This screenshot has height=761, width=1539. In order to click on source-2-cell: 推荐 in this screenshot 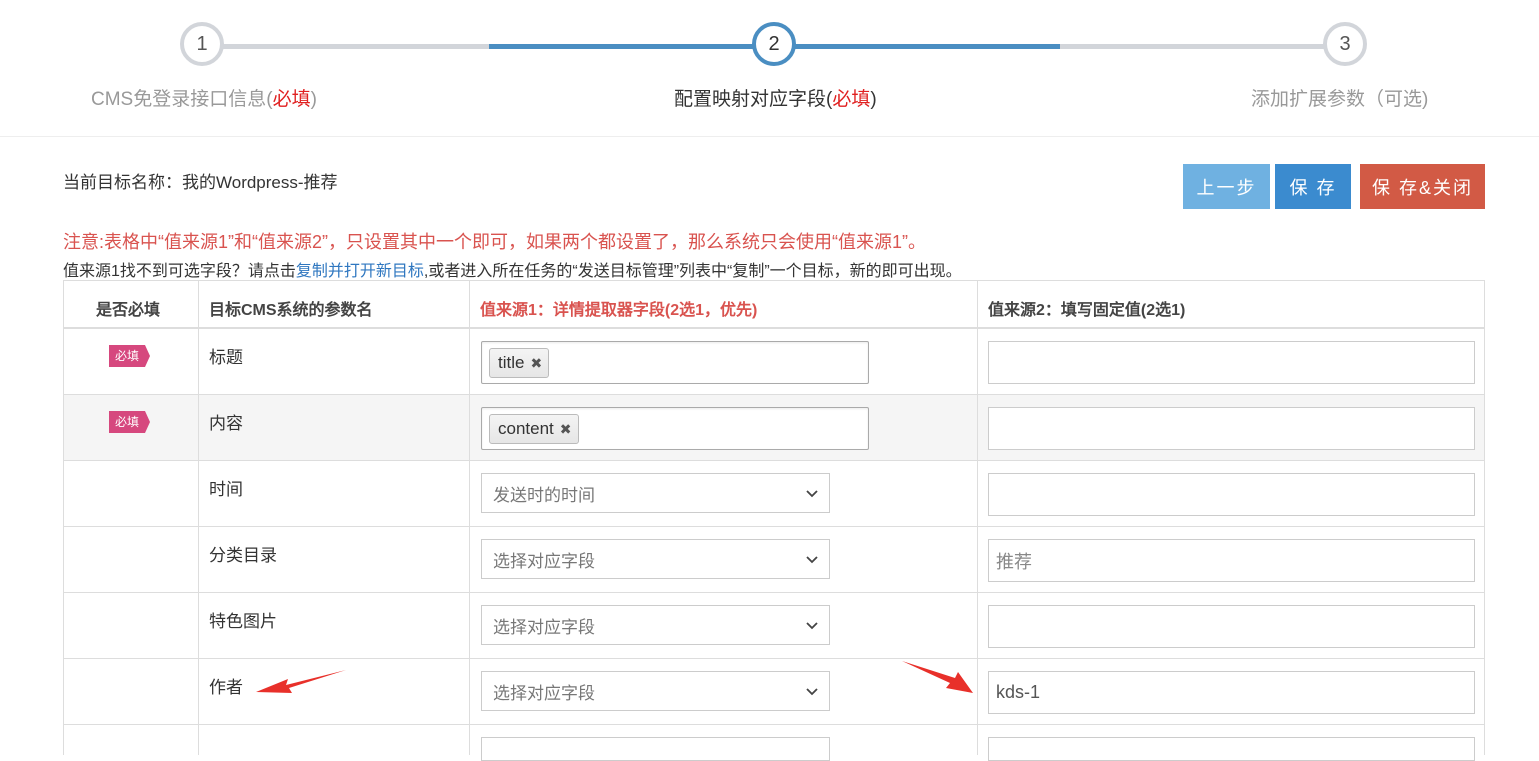, I will do `click(1231, 559)`.